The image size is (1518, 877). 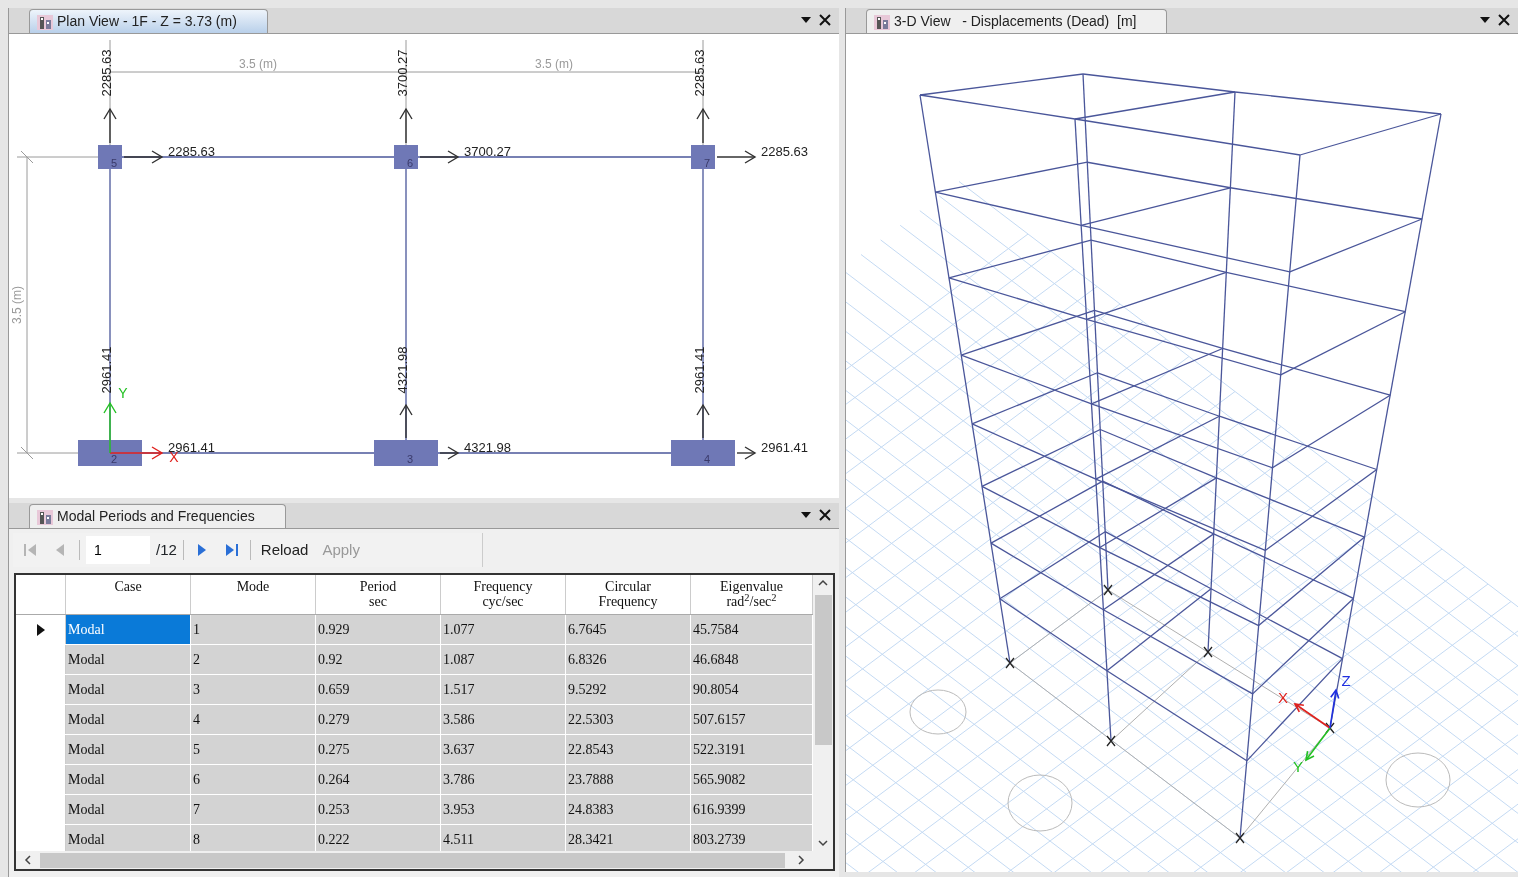 I want to click on horizontal-scrollbar, so click(x=424, y=860).